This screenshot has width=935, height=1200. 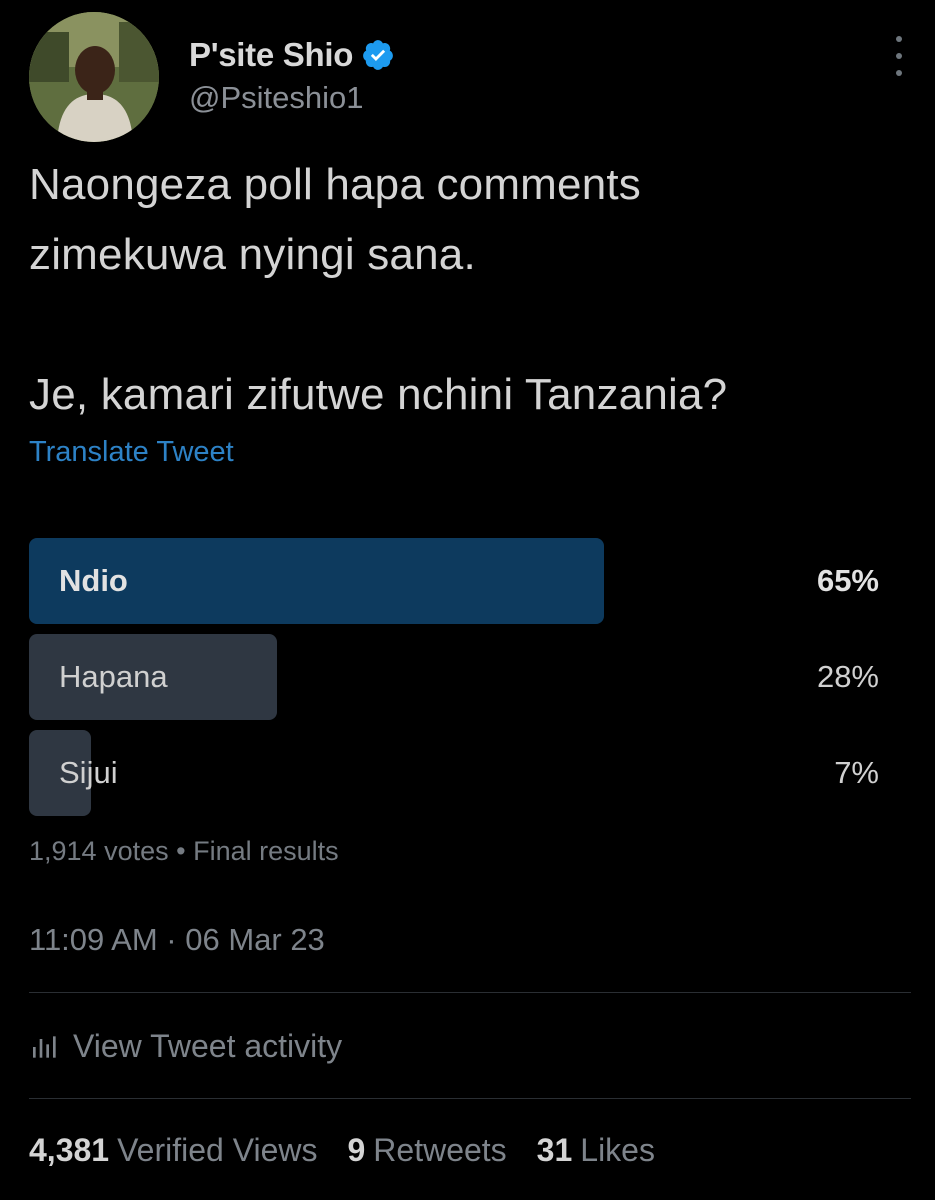 I want to click on stat-views: 4,381 Verified Views, so click(x=173, y=1150).